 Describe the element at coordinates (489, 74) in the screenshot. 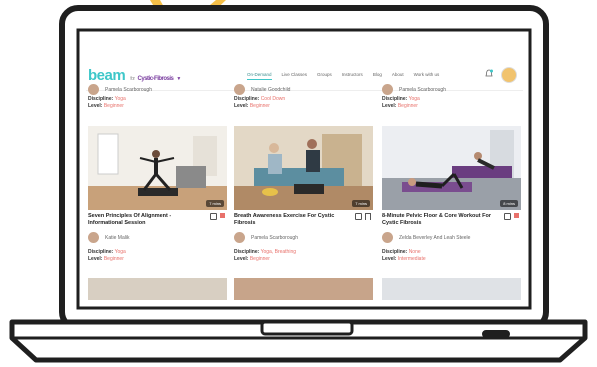

I see `bell-icon` at that location.